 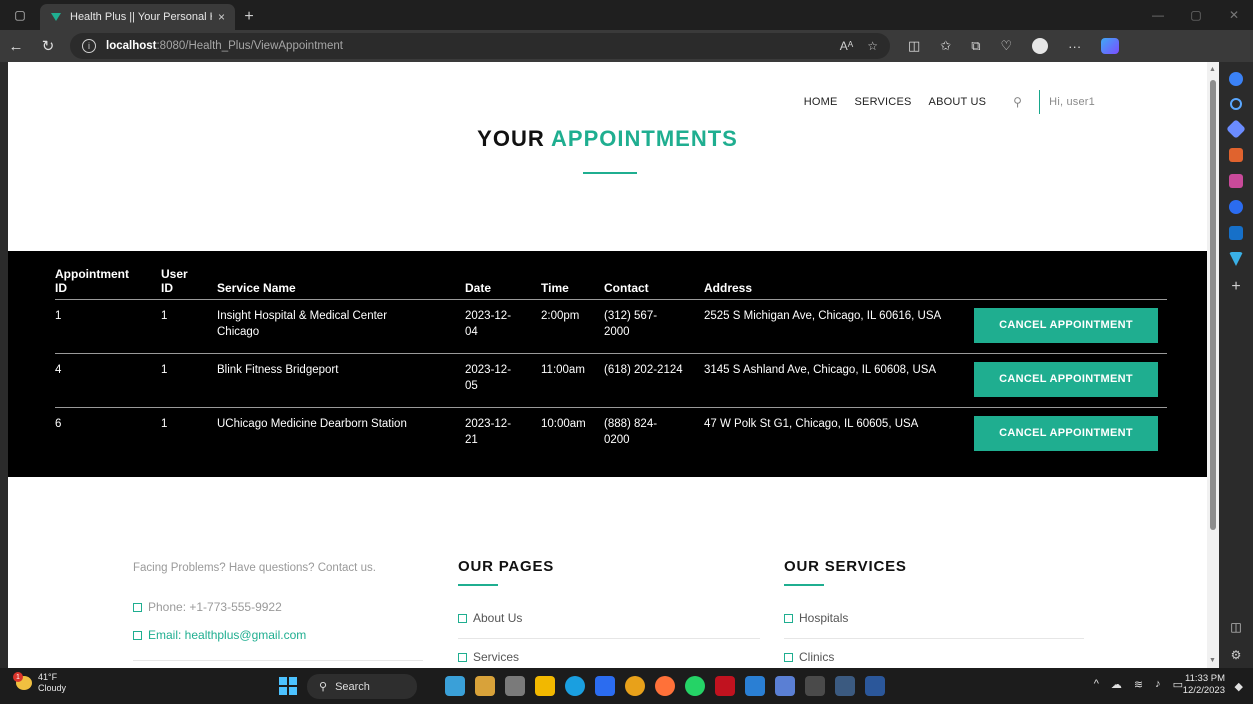 What do you see at coordinates (48, 46) in the screenshot?
I see `refresh-icon: ↻` at bounding box center [48, 46].